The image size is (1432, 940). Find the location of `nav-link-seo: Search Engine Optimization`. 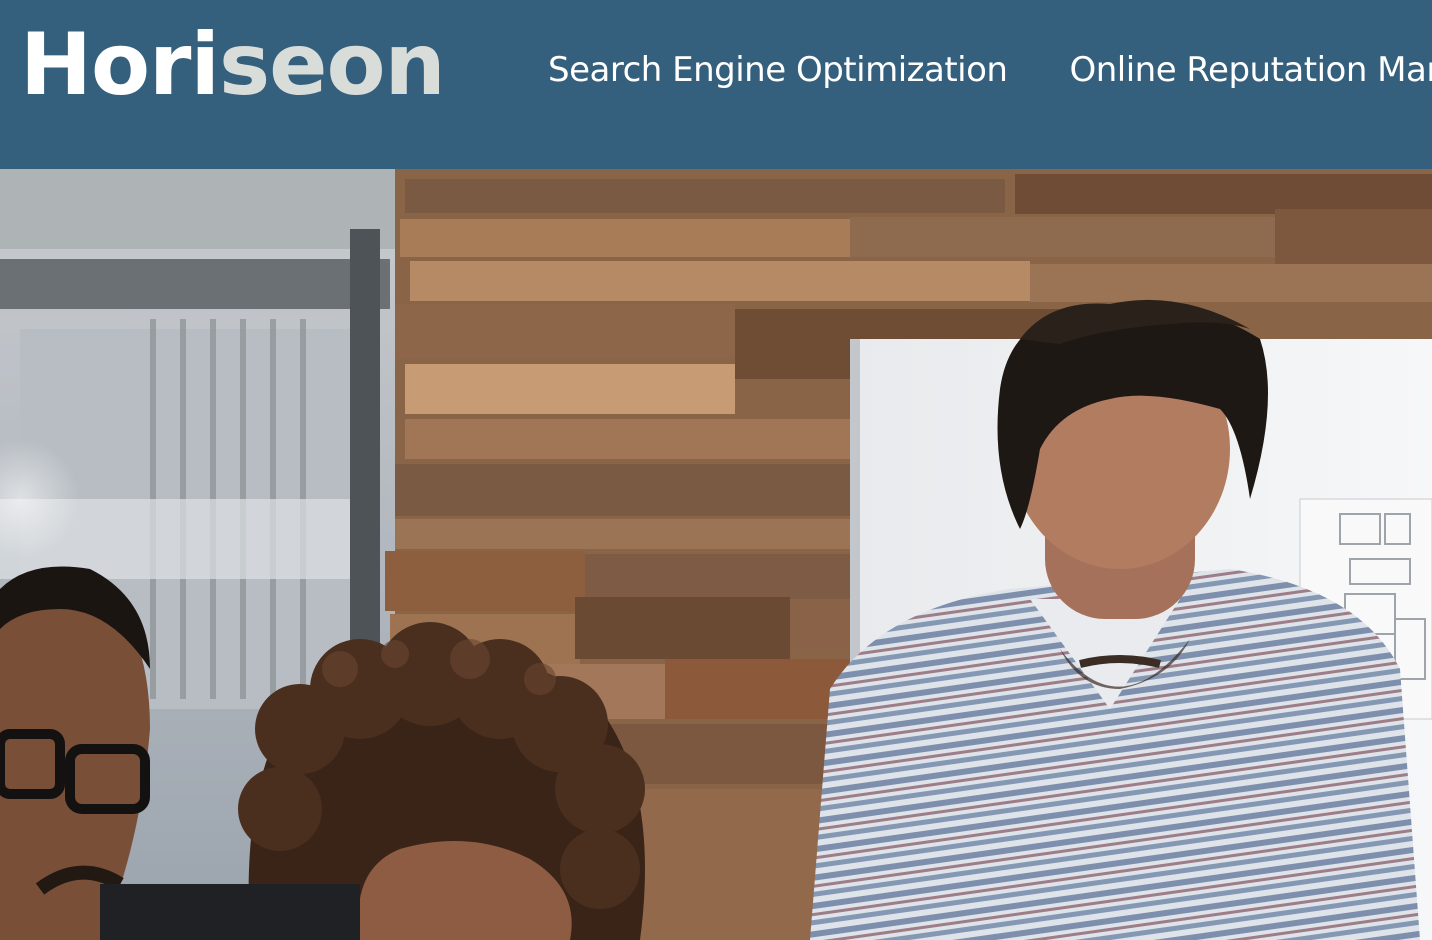

nav-link-seo: Search Engine Optimization is located at coordinates (778, 70).